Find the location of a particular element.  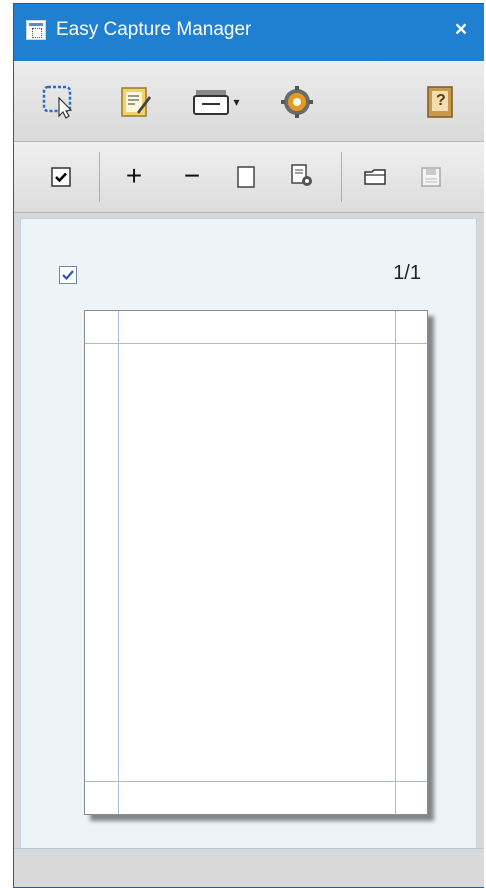

open-folder-button is located at coordinates (376, 177).